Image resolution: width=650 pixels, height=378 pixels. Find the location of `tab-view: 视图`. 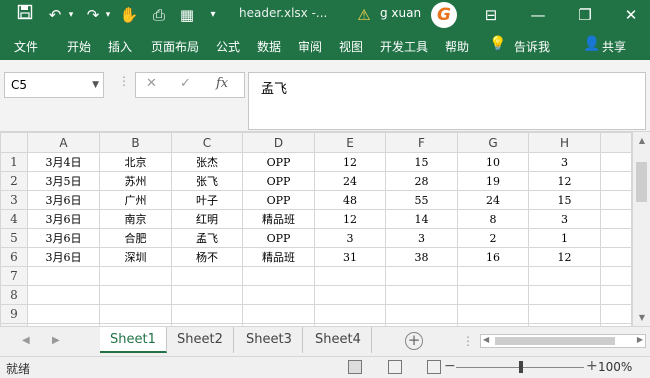

tab-view: 视图 is located at coordinates (351, 46).